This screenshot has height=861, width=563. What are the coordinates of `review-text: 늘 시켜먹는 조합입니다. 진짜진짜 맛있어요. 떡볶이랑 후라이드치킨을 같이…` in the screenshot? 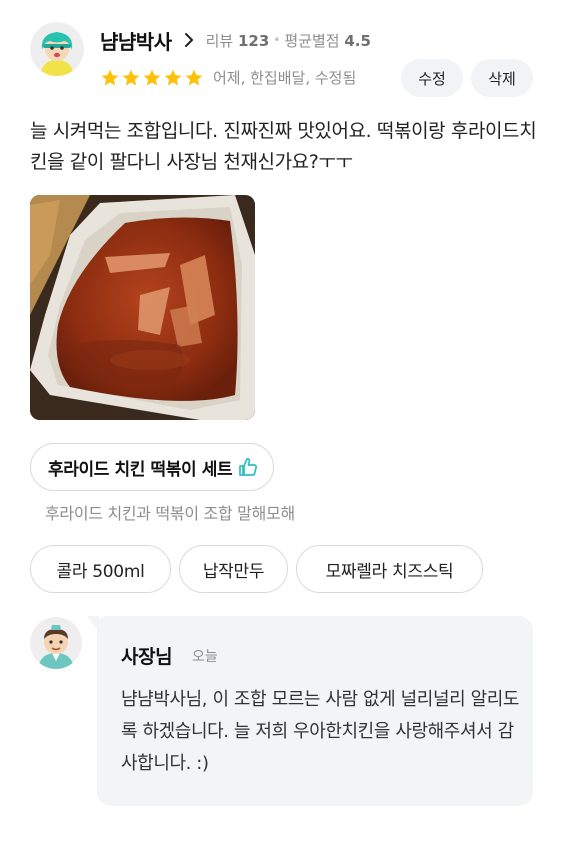 It's located at (283, 146).